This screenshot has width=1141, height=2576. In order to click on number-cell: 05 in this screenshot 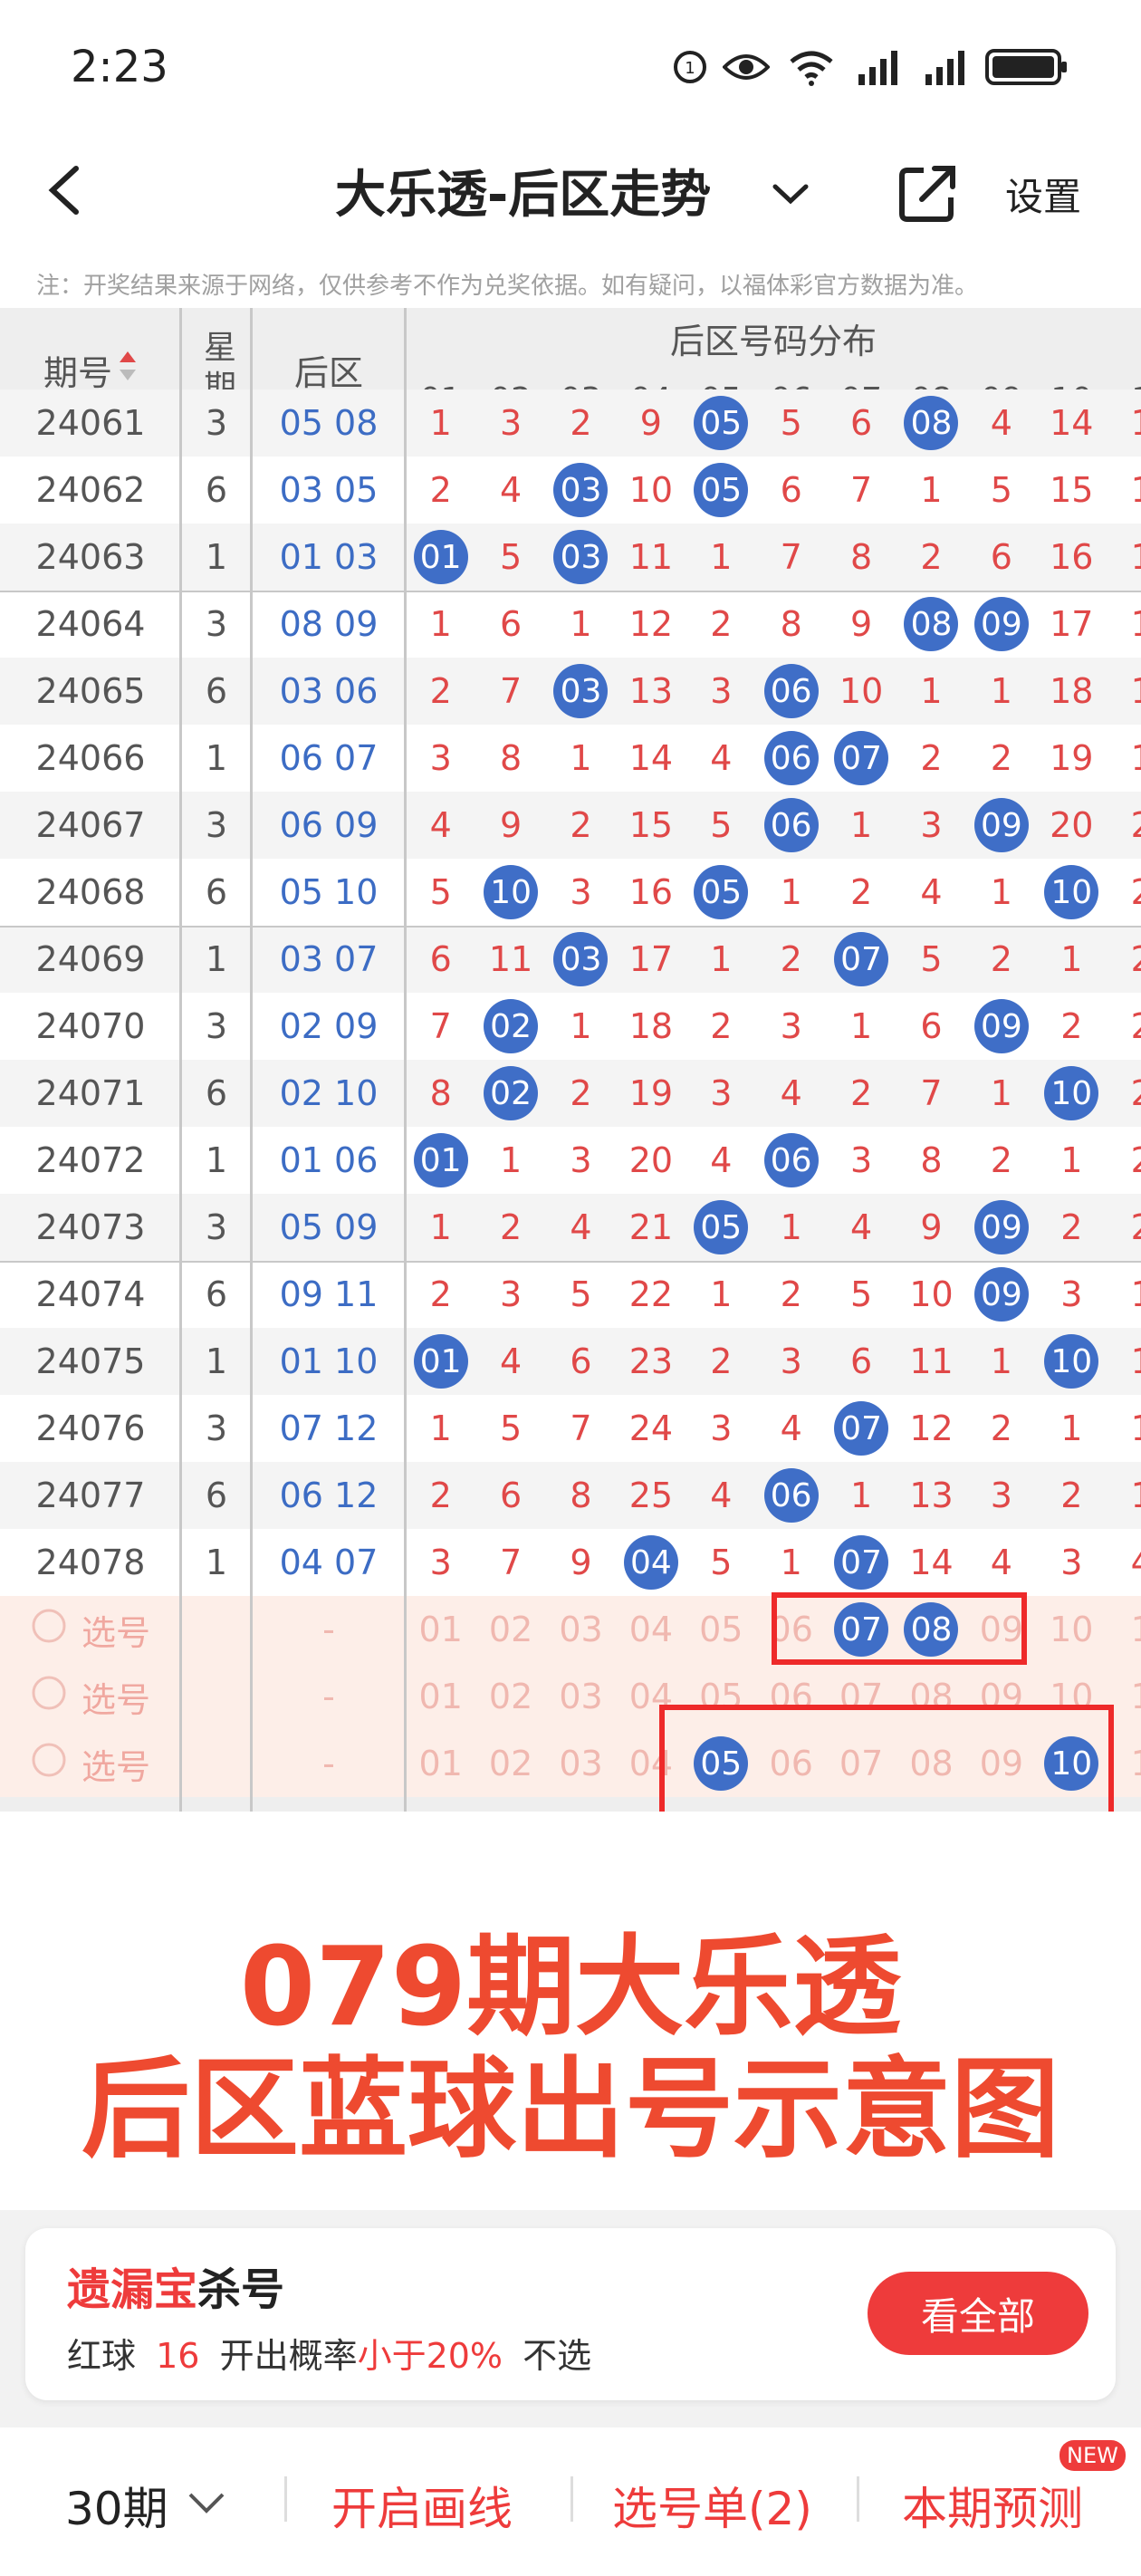, I will do `click(721, 1227)`.